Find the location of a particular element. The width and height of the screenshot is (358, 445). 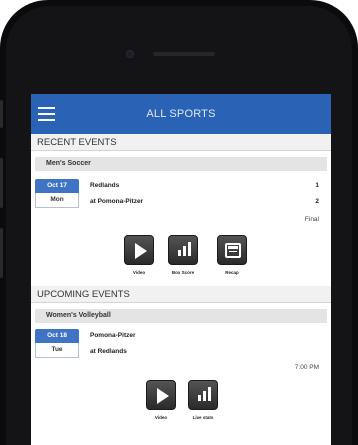

live-stats-button: Live stats is located at coordinates (203, 400).